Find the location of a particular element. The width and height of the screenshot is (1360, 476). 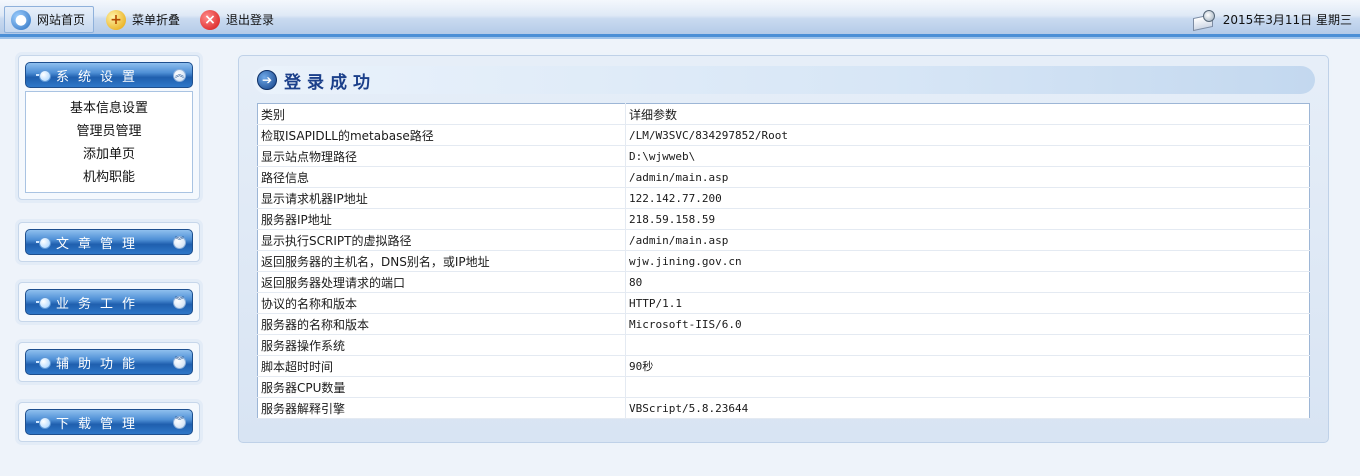

row-value: wjw.jining.gov.cn is located at coordinates (967, 261).